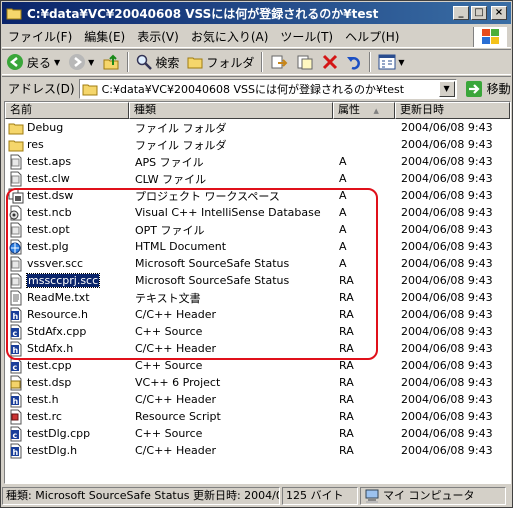  What do you see at coordinates (257, 246) in the screenshot?
I see `file-row: test.plg HTML Document A 2004/06/08 9:43` at bounding box center [257, 246].